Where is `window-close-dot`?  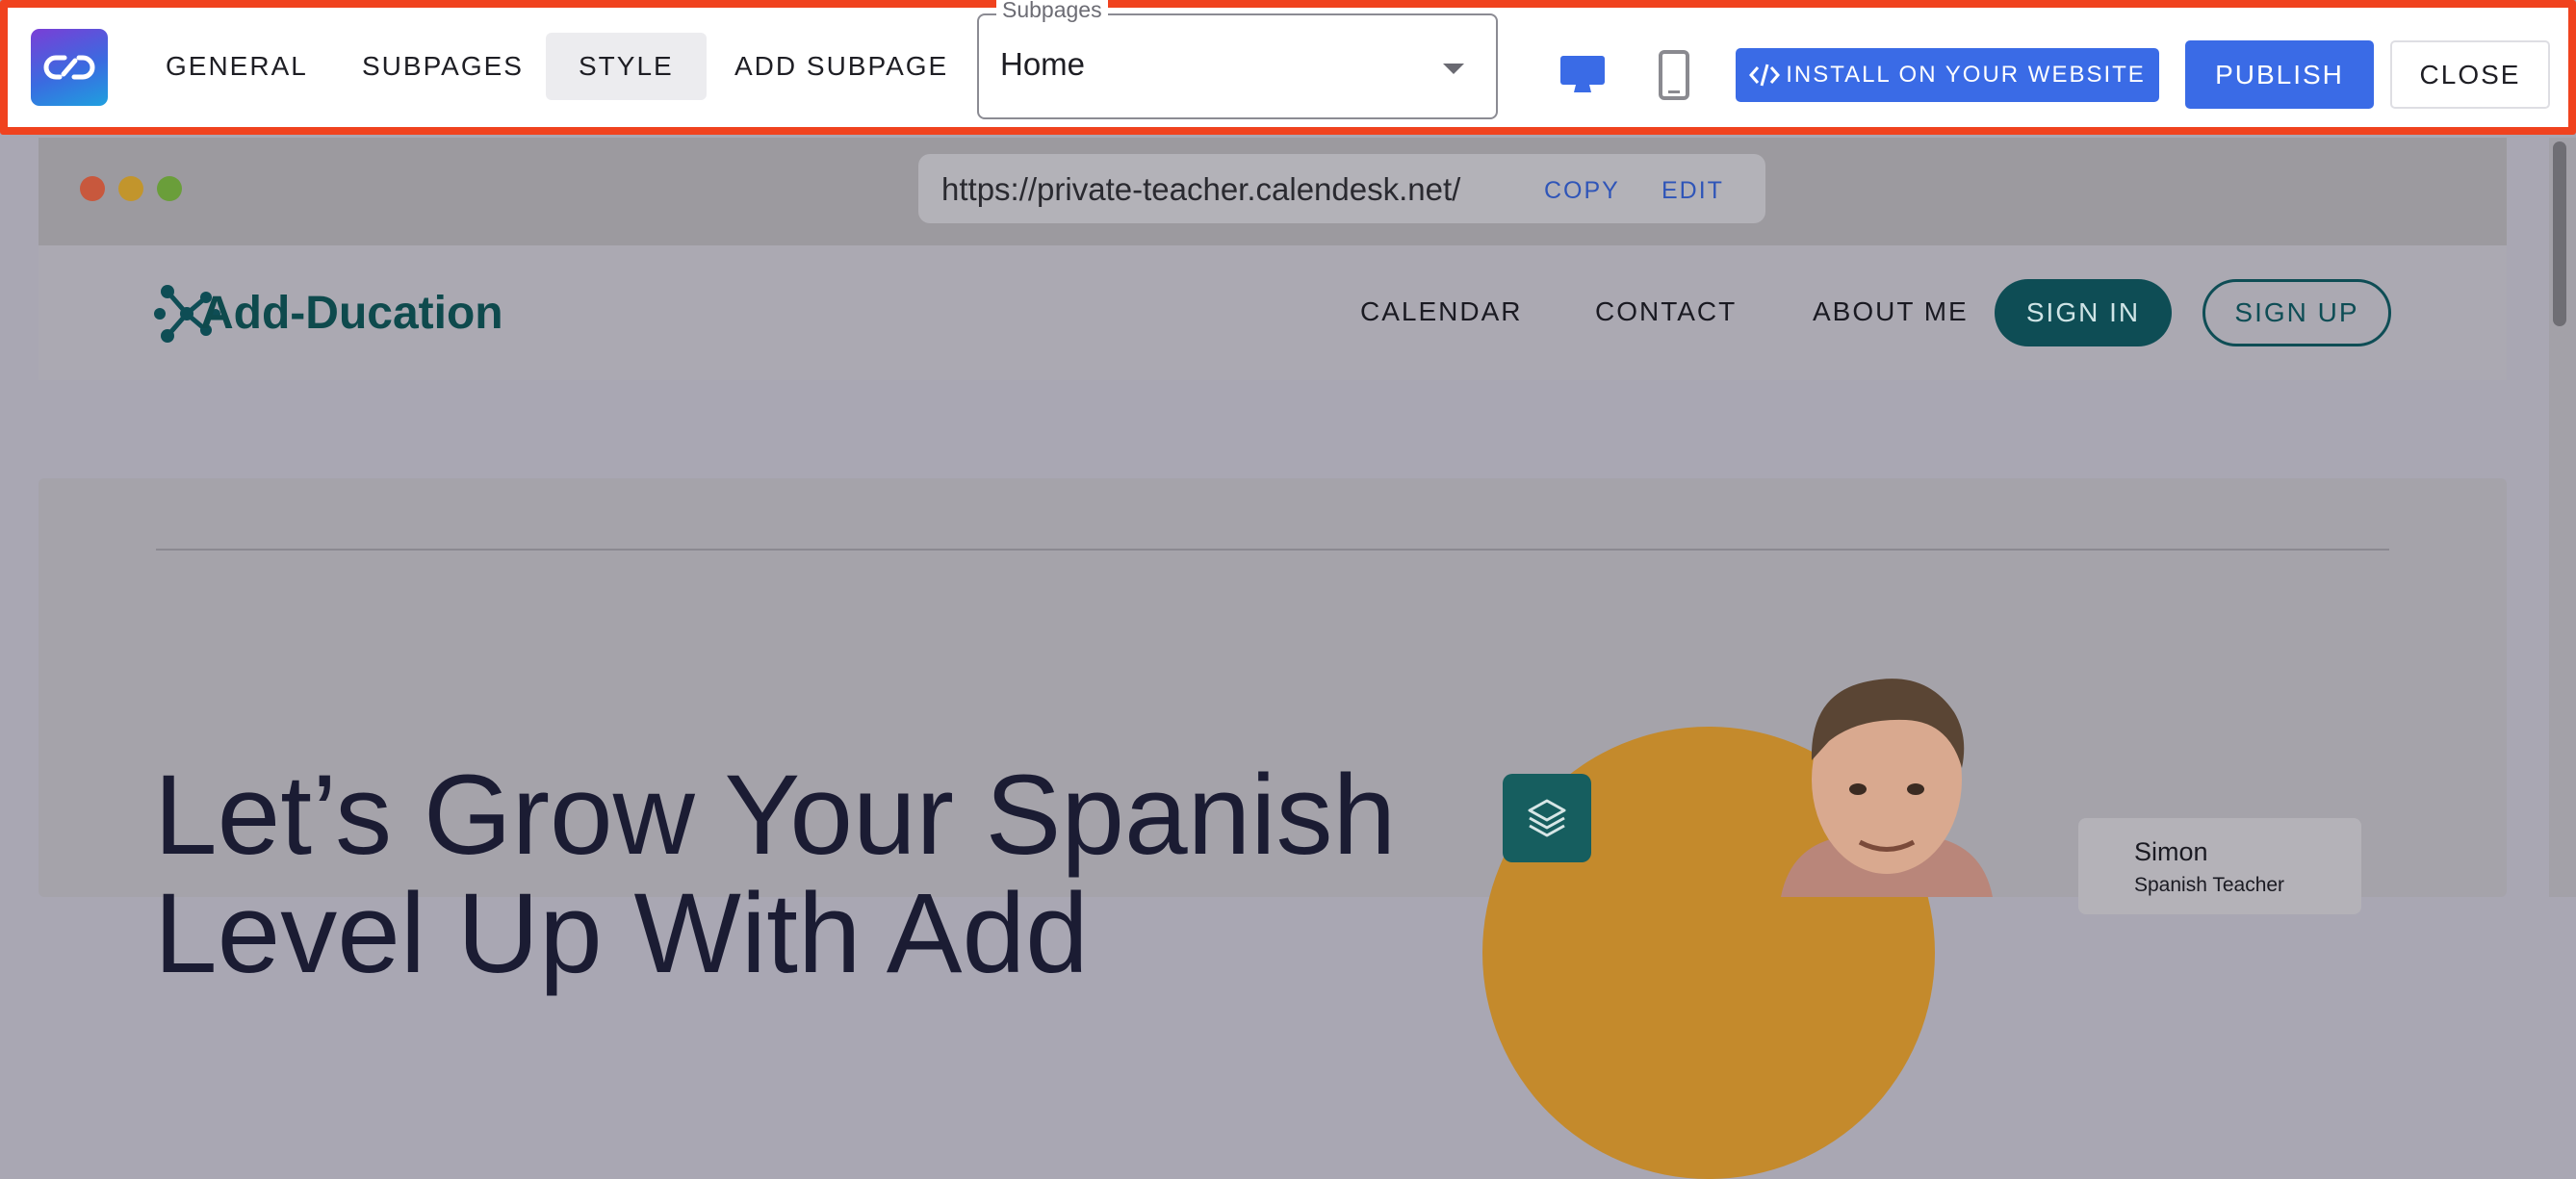 window-close-dot is located at coordinates (92, 188).